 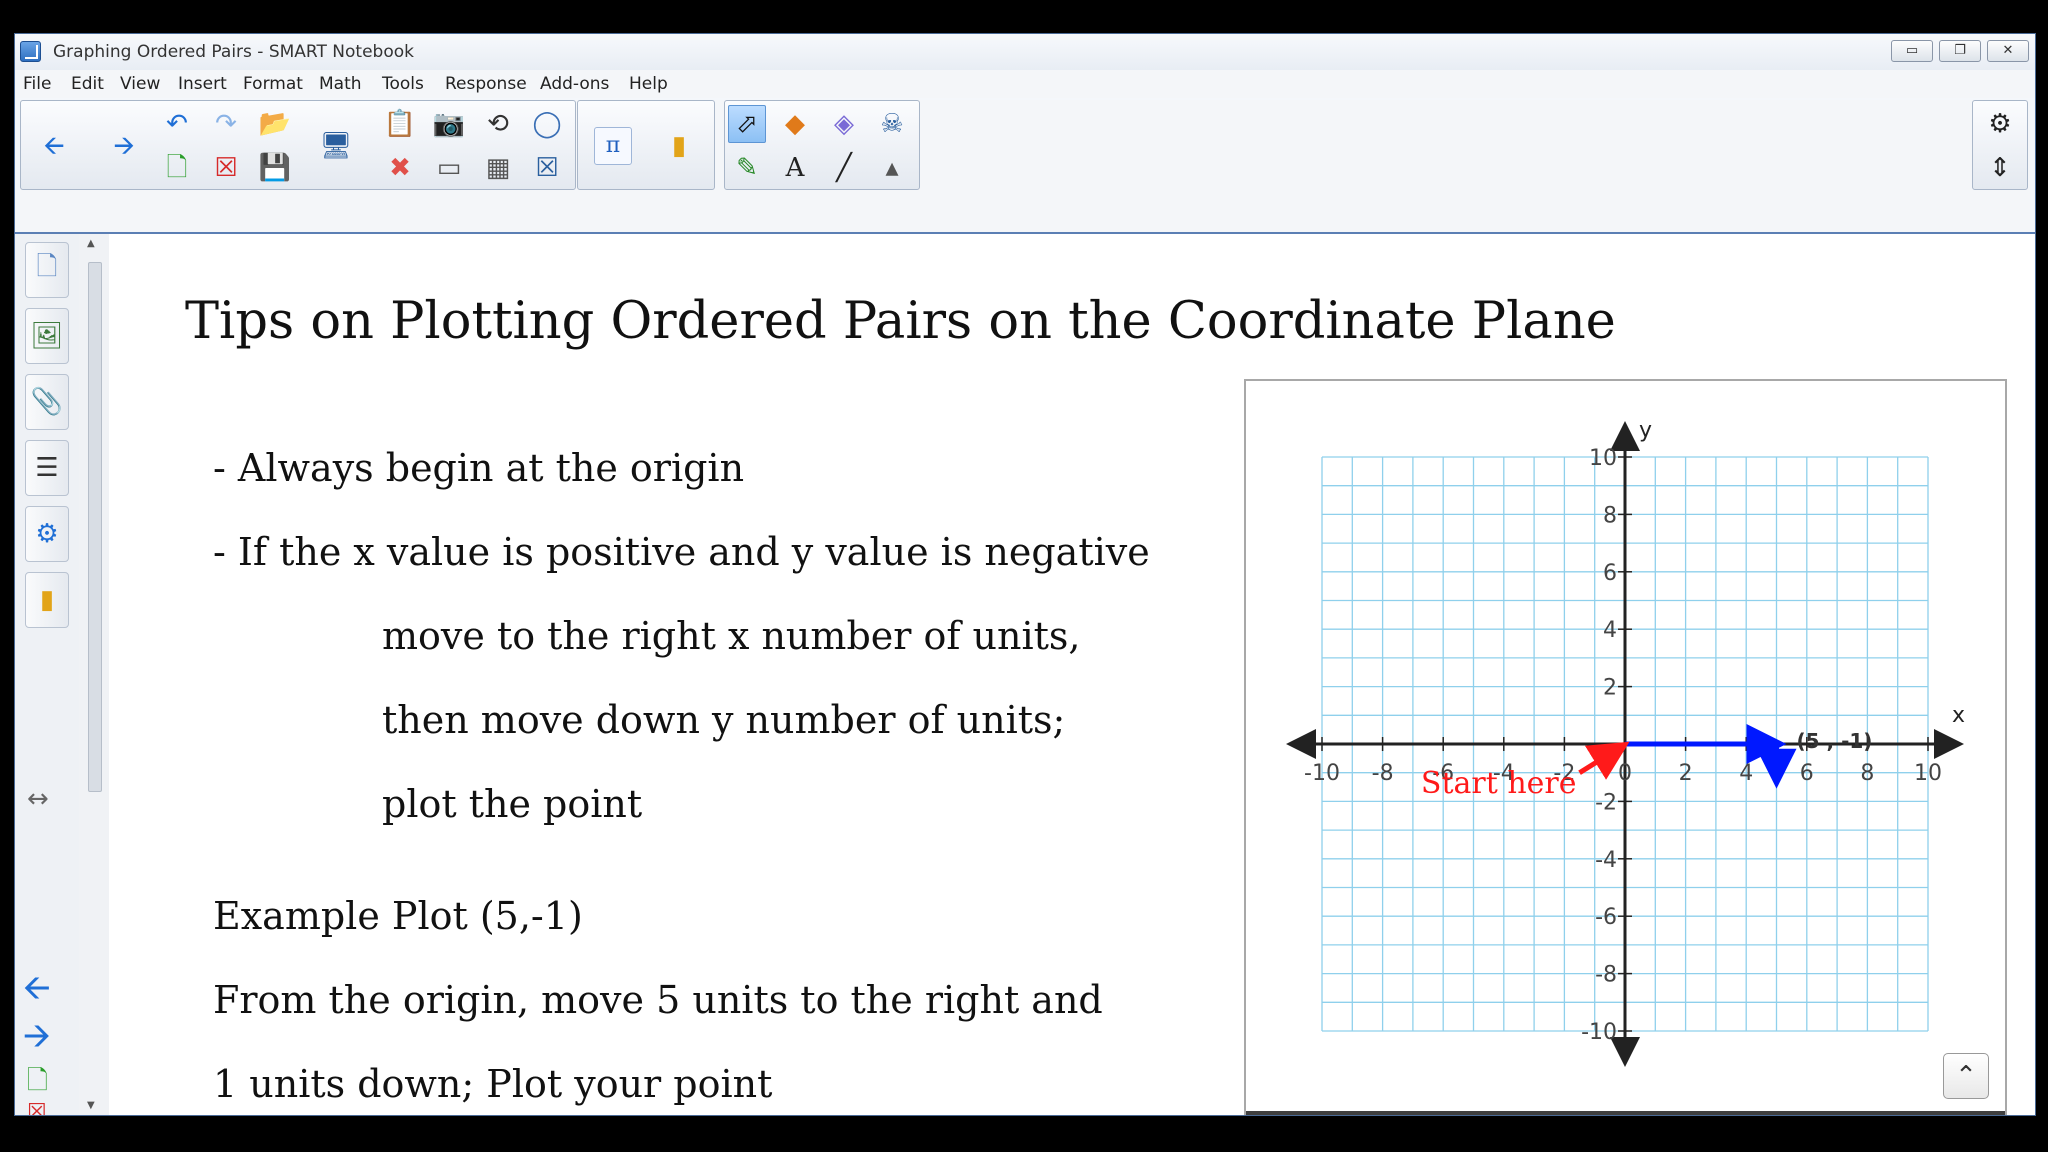 I want to click on settings-gear-icon: ⚙, so click(x=2000, y=124).